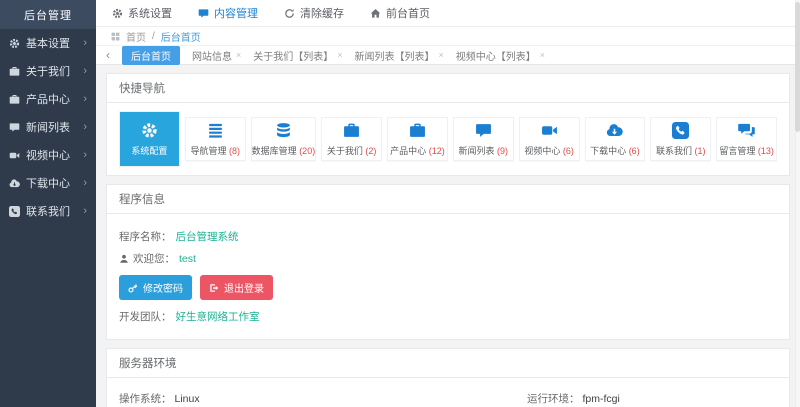 The width and height of the screenshot is (800, 407). I want to click on tab-admin-home: 后台首页, so click(151, 55).